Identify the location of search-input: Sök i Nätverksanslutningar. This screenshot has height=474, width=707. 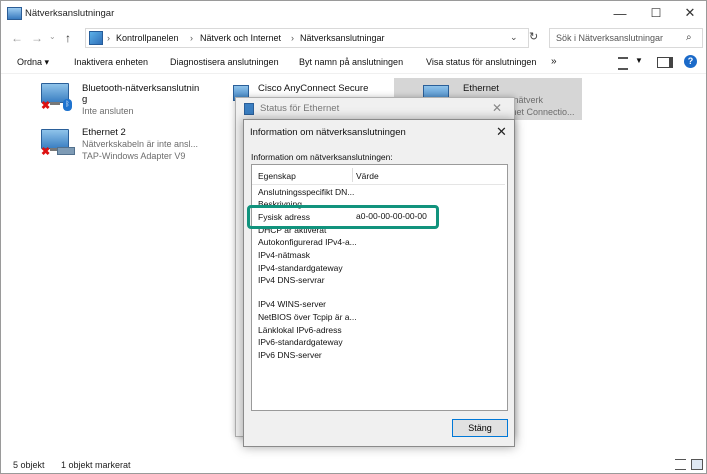
(609, 38).